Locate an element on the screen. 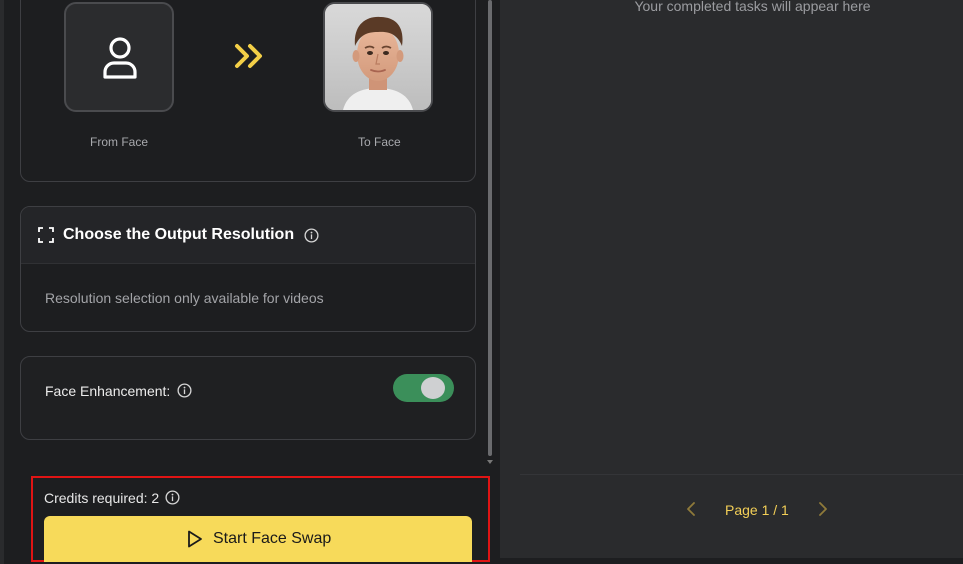 This screenshot has width=963, height=564. scrollbar-thumb is located at coordinates (490, 228).